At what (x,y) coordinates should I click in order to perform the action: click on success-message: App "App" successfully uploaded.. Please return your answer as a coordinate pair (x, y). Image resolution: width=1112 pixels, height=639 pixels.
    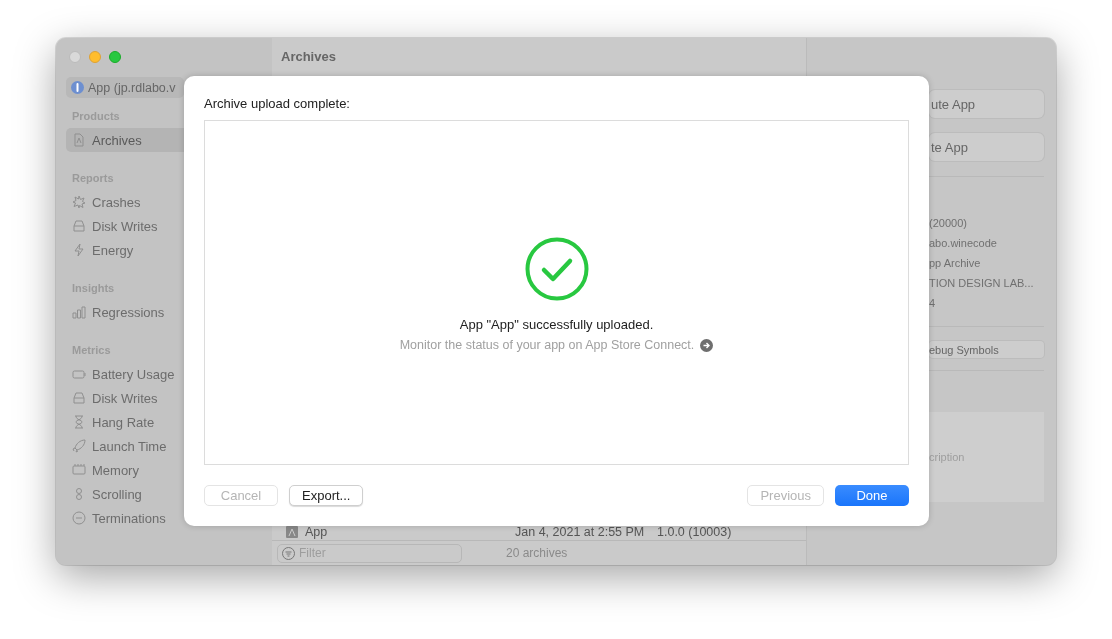
    Looking at the image, I should click on (556, 324).